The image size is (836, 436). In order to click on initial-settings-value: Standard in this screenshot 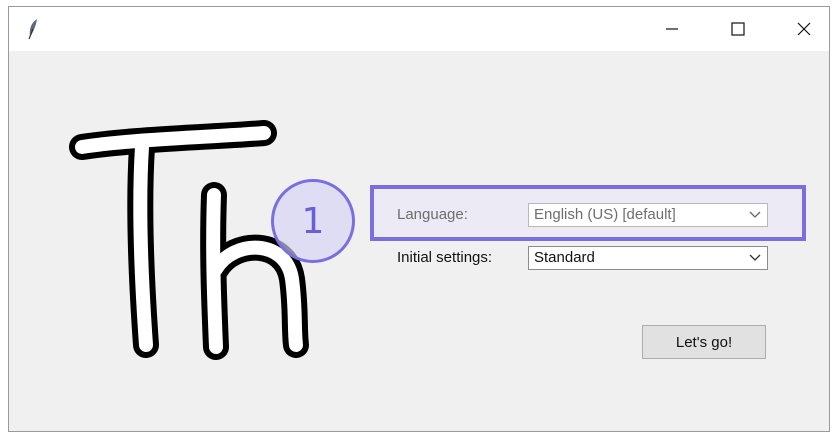, I will do `click(564, 257)`.